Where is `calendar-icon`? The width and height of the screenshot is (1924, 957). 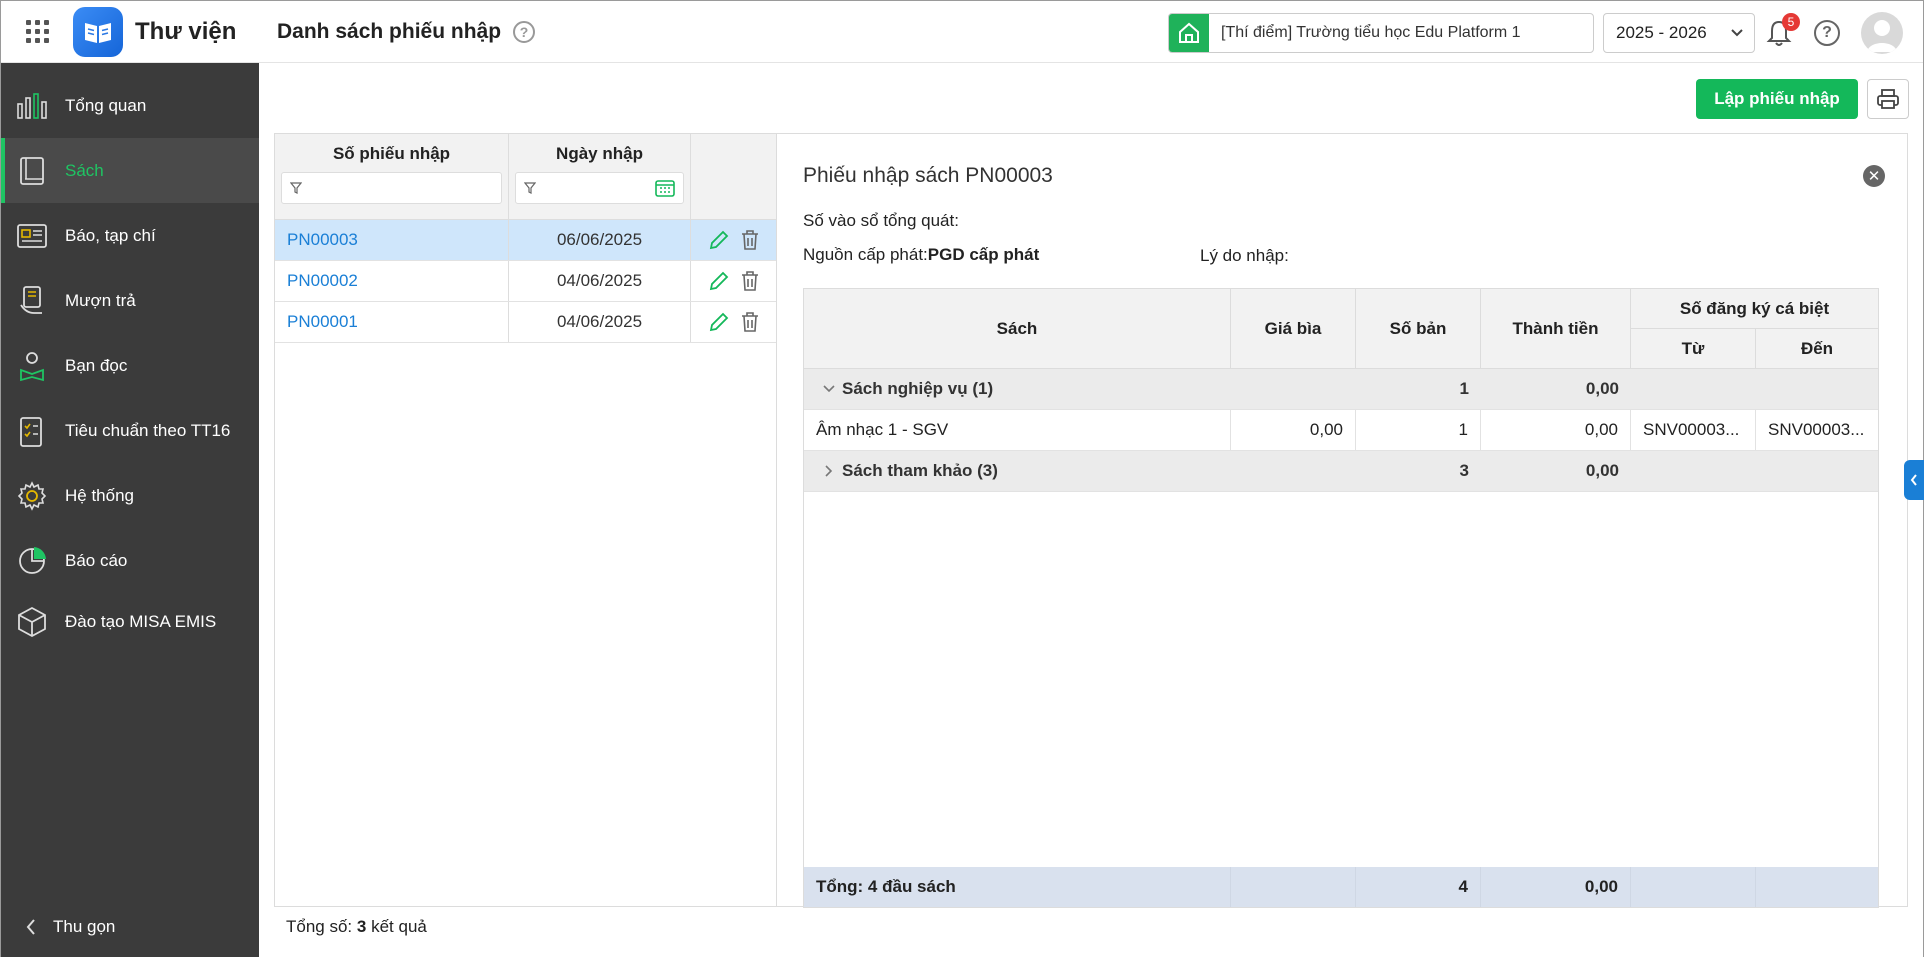 calendar-icon is located at coordinates (665, 188).